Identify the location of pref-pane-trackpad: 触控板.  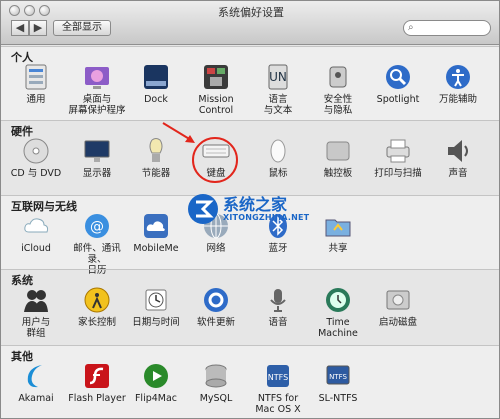
(338, 158).